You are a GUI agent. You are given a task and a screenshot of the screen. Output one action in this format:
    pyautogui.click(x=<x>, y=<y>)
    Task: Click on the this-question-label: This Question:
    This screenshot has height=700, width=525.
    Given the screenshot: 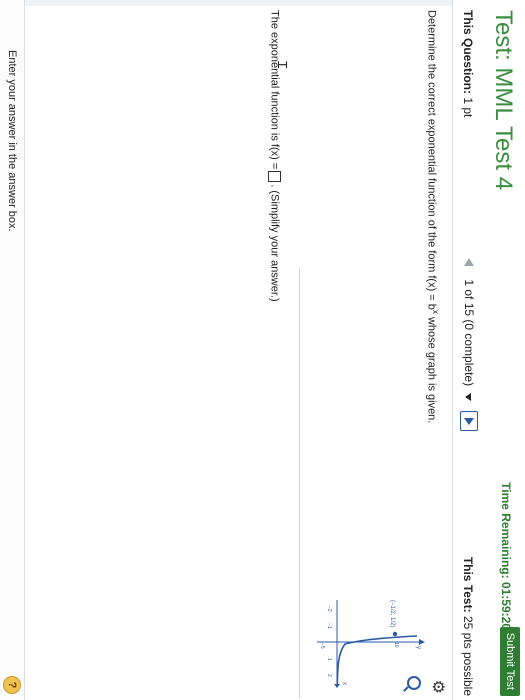 What is the action you would take?
    pyautogui.click(x=468, y=52)
    